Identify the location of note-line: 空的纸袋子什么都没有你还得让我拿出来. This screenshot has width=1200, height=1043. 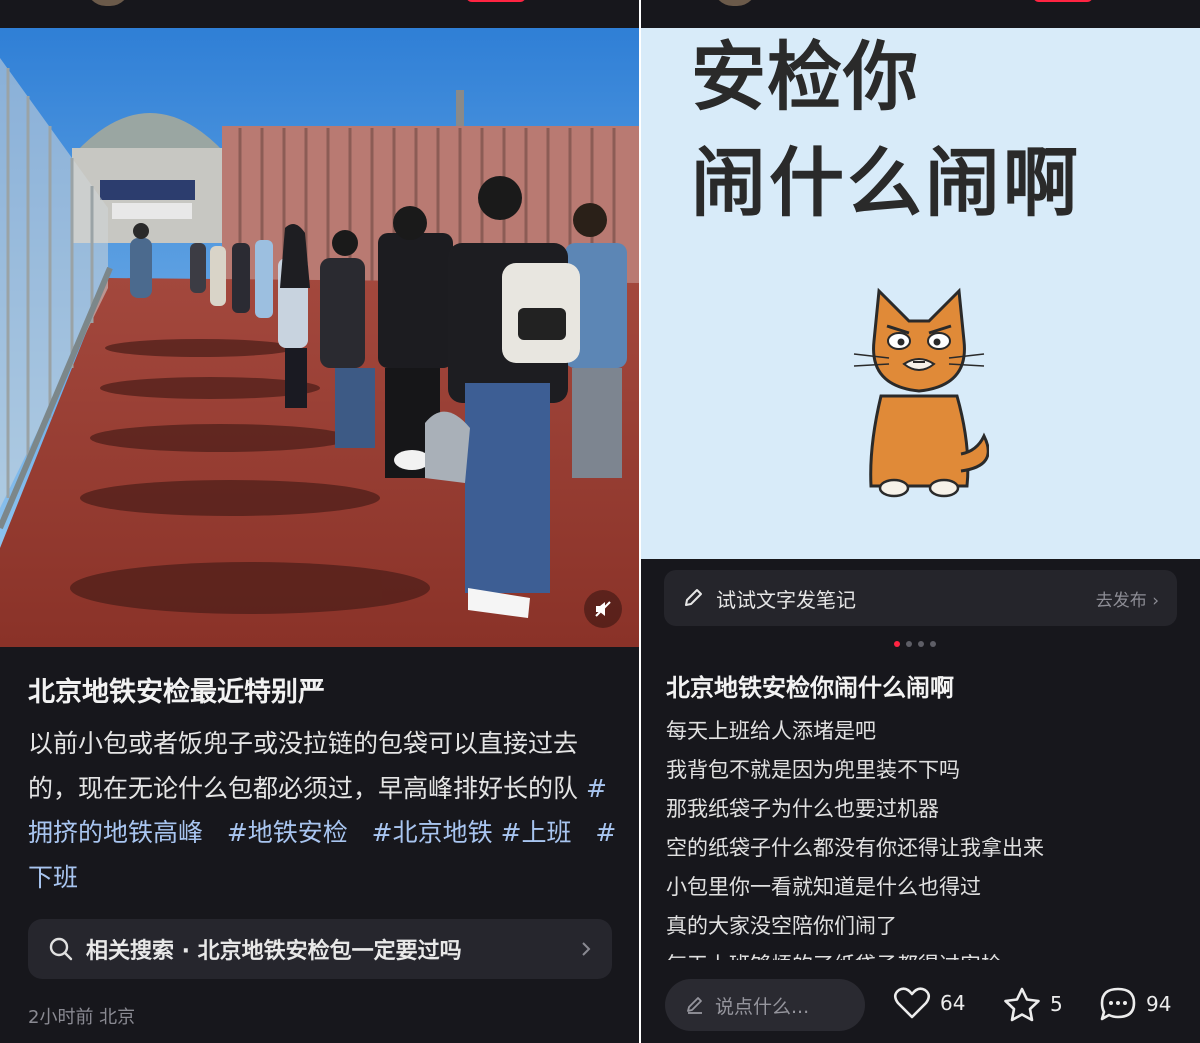
(855, 848).